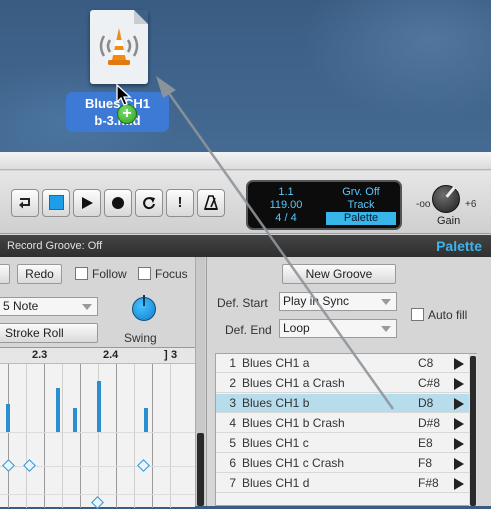 The height and width of the screenshot is (509, 491). Describe the element at coordinates (347, 403) in the screenshot. I see `groove-row-selected: 3 Blues CH1 b D8` at that location.